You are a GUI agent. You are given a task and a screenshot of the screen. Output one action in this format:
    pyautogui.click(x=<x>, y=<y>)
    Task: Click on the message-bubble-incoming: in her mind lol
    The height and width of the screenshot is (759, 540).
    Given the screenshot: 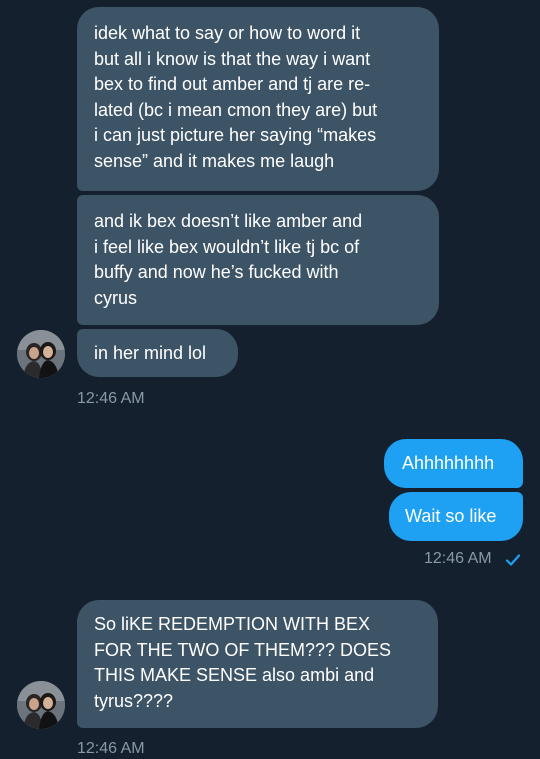 What is the action you would take?
    pyautogui.click(x=157, y=353)
    